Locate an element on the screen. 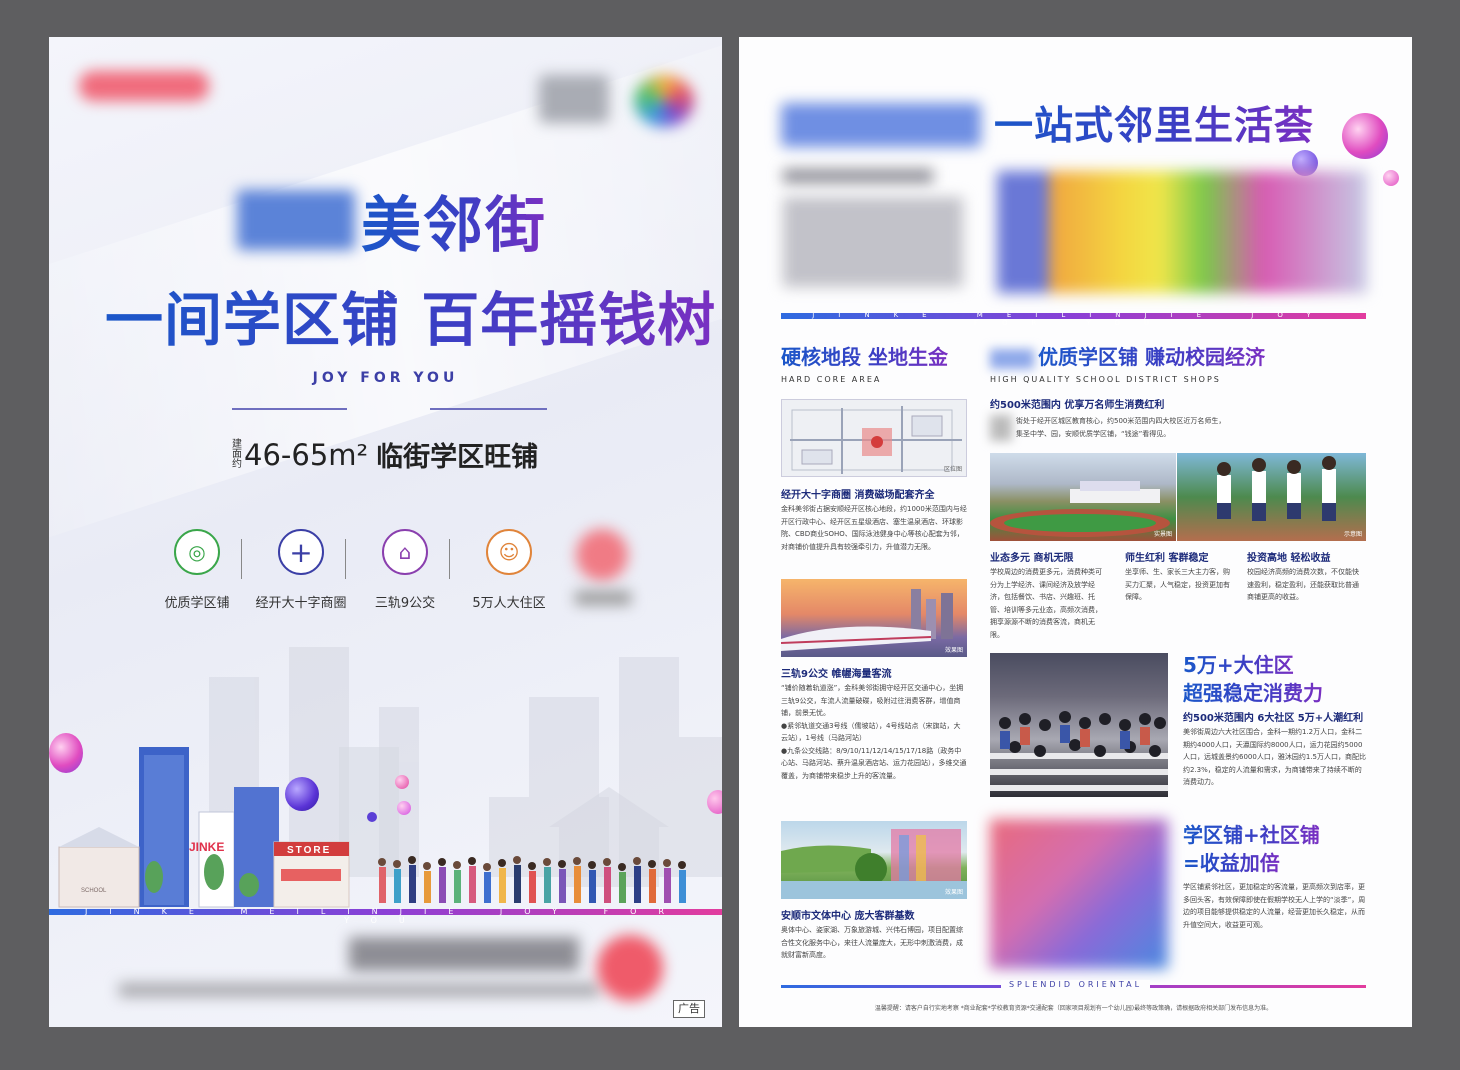 This screenshot has width=1460, height=1070. page-title: 一站式邻里生活荟 is located at coordinates (1154, 123).